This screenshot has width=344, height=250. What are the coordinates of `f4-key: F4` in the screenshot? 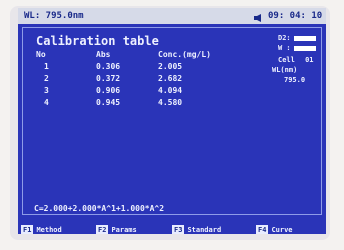 It's located at (262, 229).